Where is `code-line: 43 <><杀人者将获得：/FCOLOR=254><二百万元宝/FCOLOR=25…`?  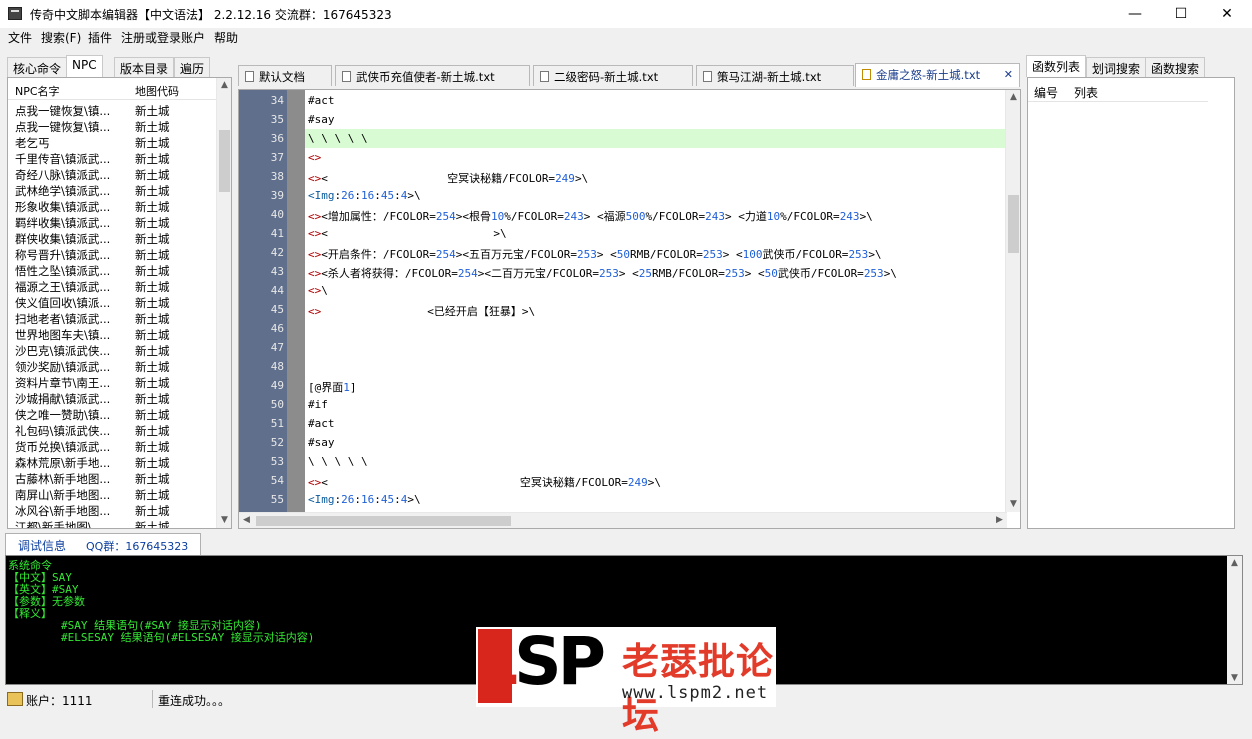 code-line: 43 <><杀人者将获得：/FCOLOR=254><二百万元宝/FCOLOR=25… is located at coordinates (624, 271).